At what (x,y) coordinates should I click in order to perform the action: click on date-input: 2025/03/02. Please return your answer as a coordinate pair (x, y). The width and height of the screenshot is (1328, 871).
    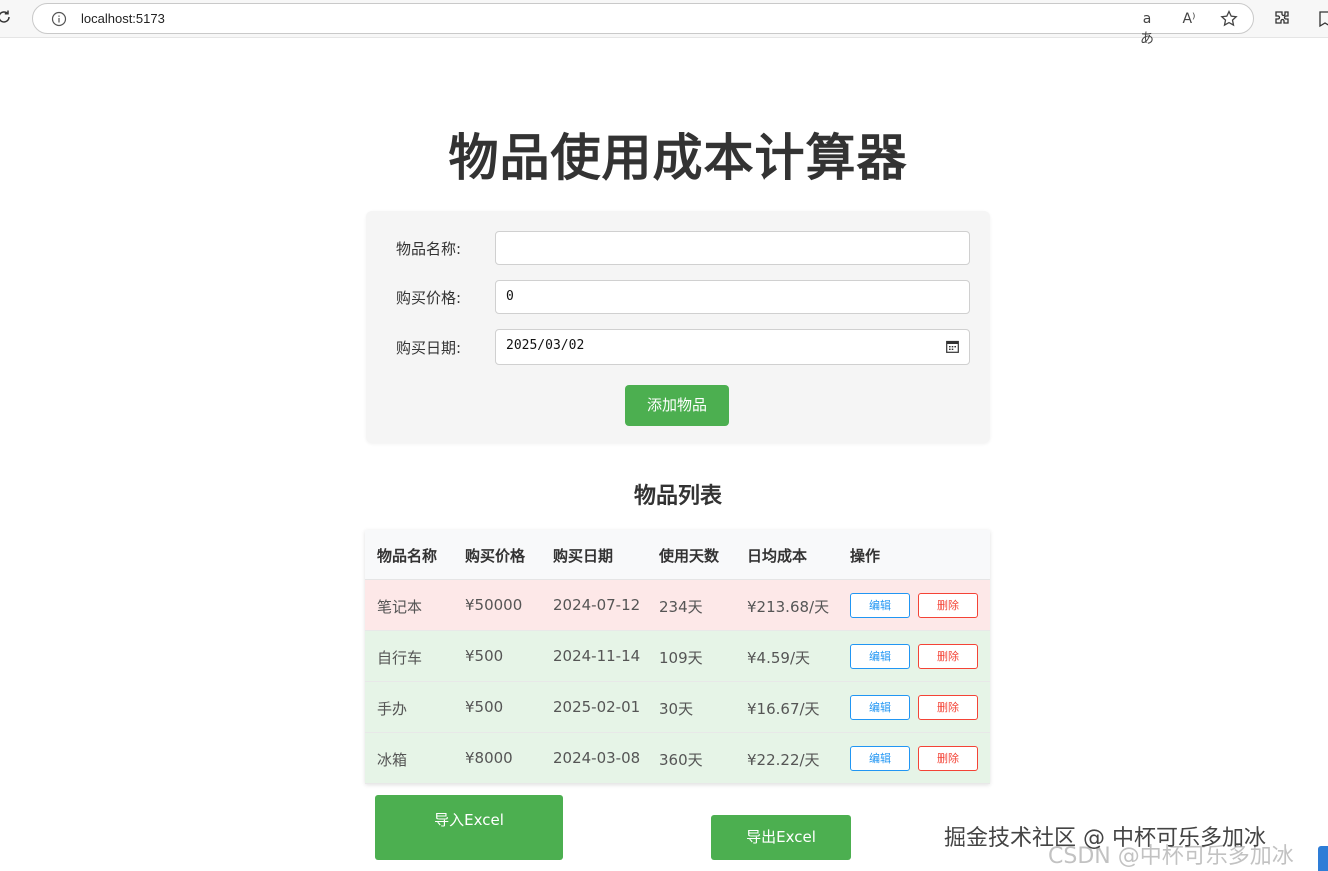
    Looking at the image, I should click on (732, 347).